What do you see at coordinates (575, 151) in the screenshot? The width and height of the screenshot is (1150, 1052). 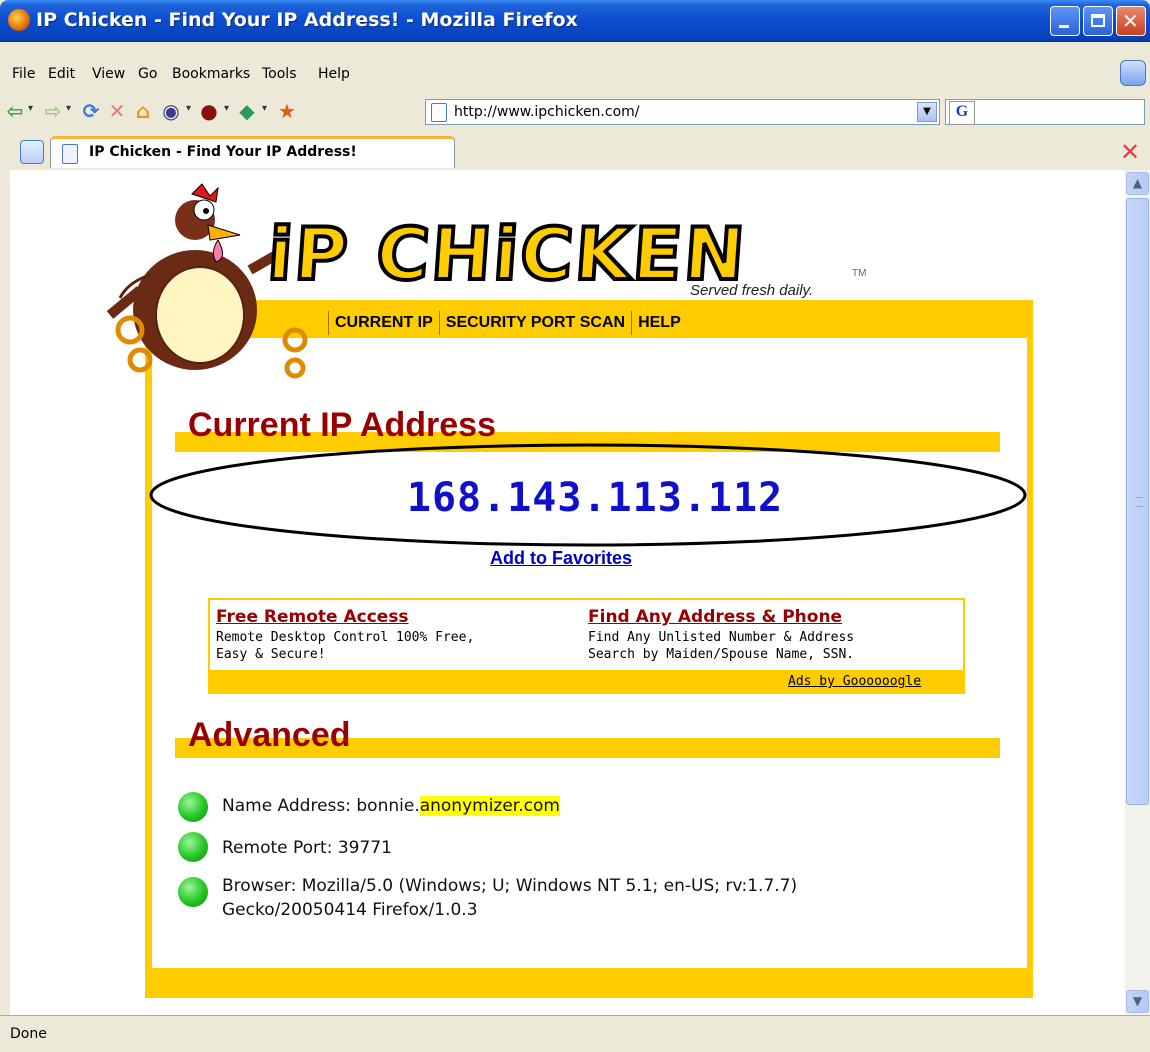 I see `tab-bar: IP Chicken - Find Your IP Address! ✕` at bounding box center [575, 151].